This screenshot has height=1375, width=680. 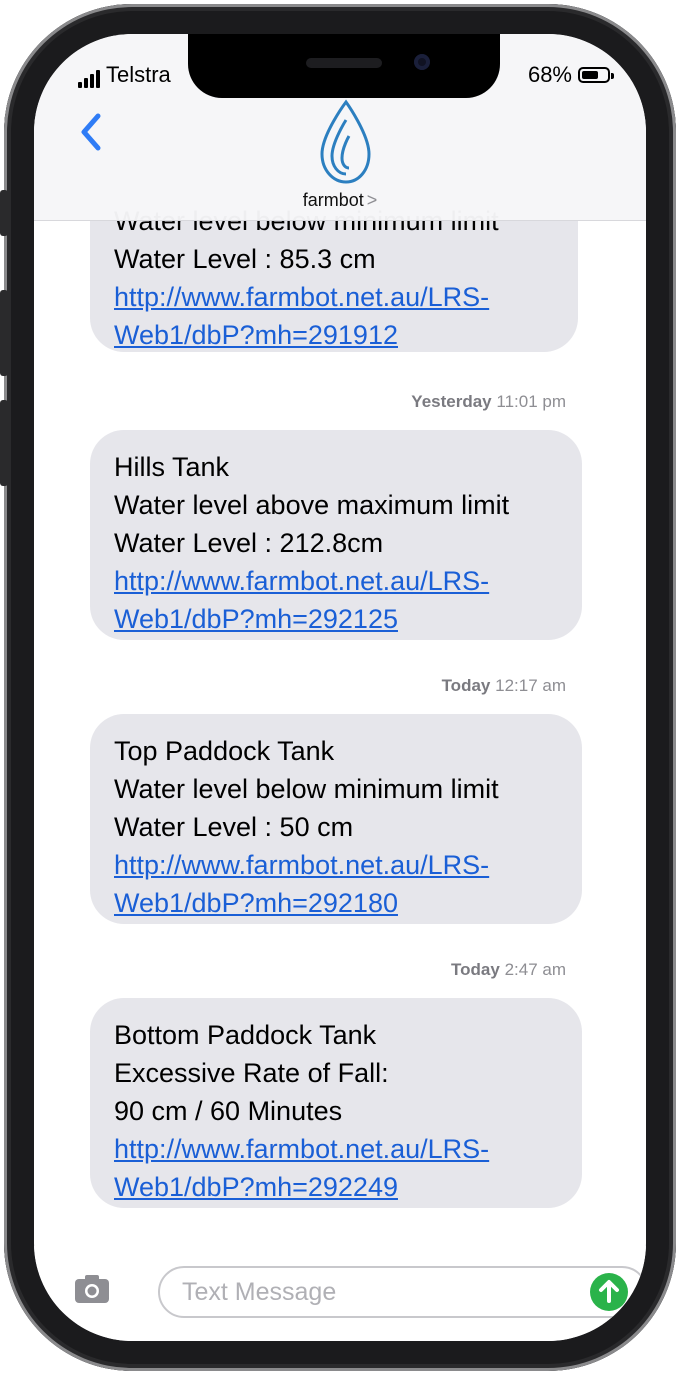 What do you see at coordinates (335, 619) in the screenshot?
I see `message-link: Web1/dbP?mh=292125` at bounding box center [335, 619].